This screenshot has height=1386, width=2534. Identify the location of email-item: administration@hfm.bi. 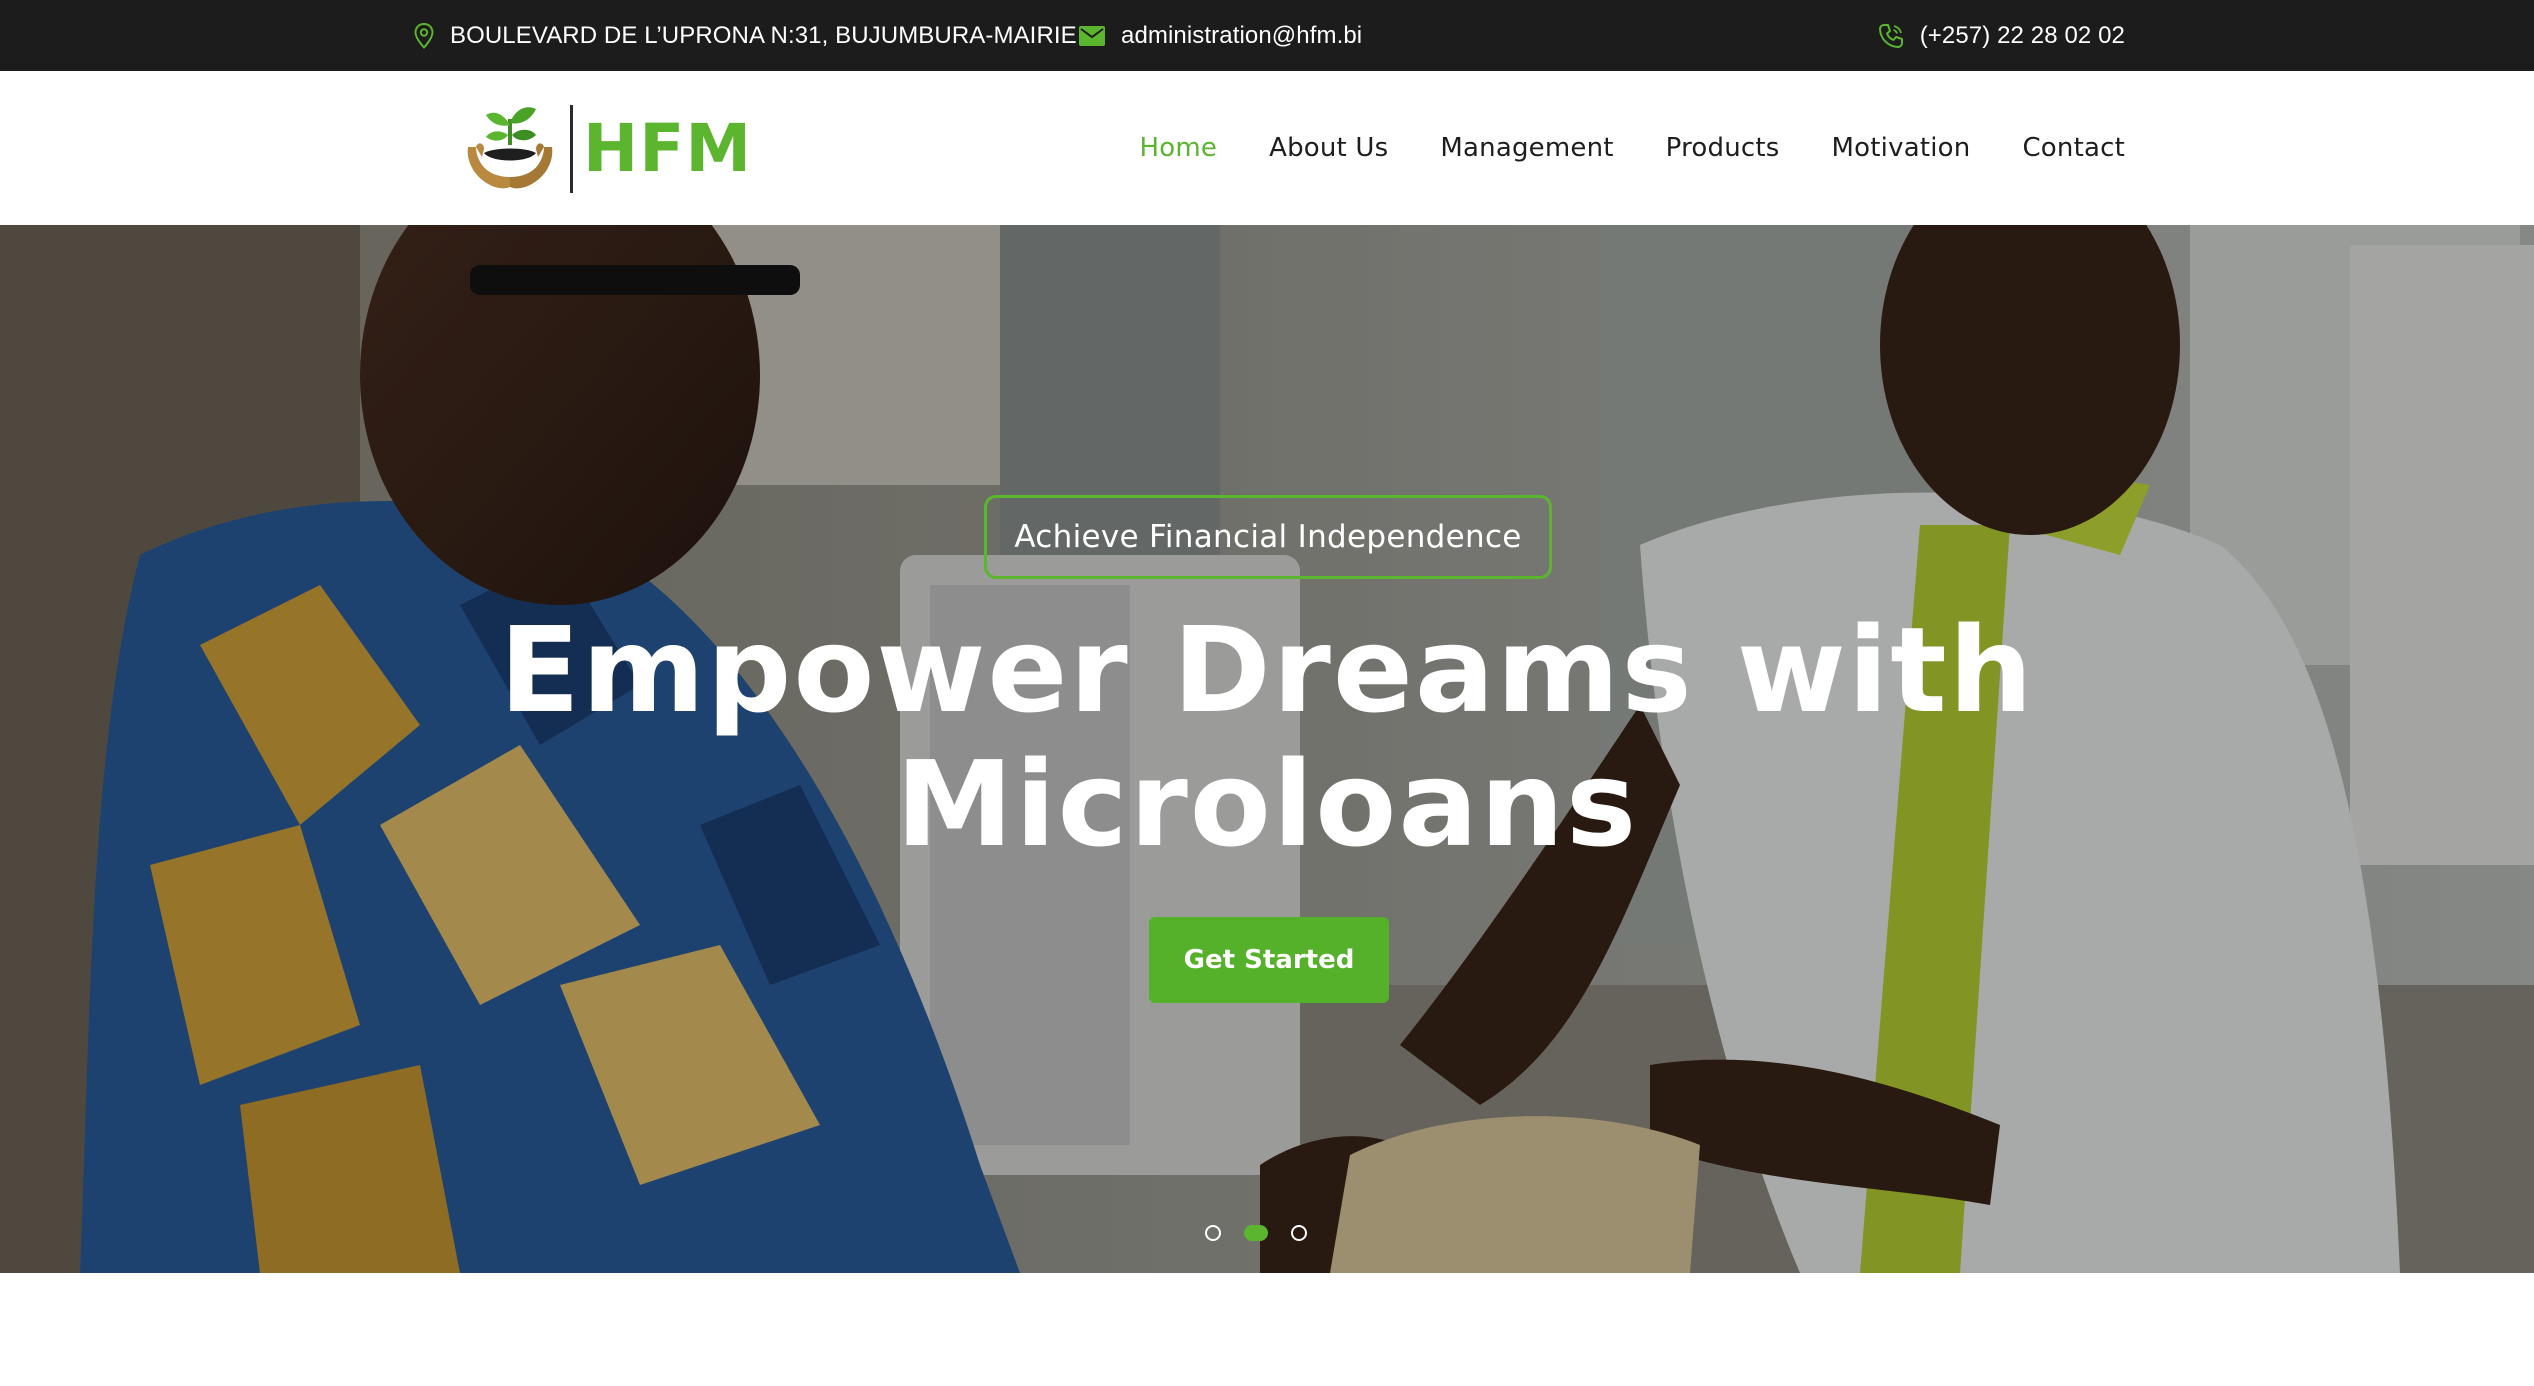
(1220, 35).